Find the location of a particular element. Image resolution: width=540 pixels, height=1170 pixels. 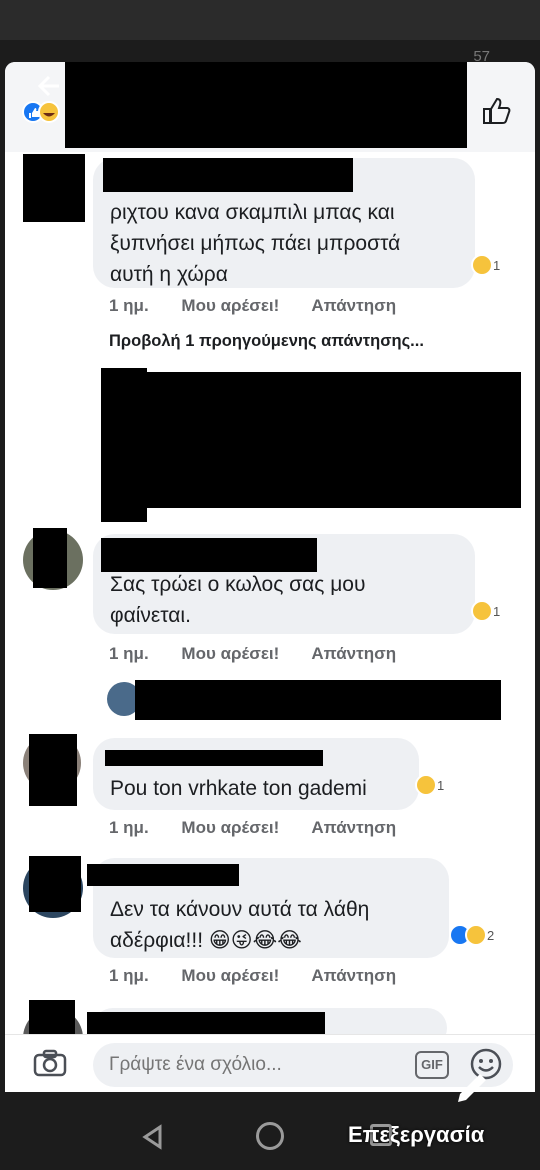

comment-text: Σας τρώει ο κωλος σας μου φαίνεται. is located at coordinates (238, 600).